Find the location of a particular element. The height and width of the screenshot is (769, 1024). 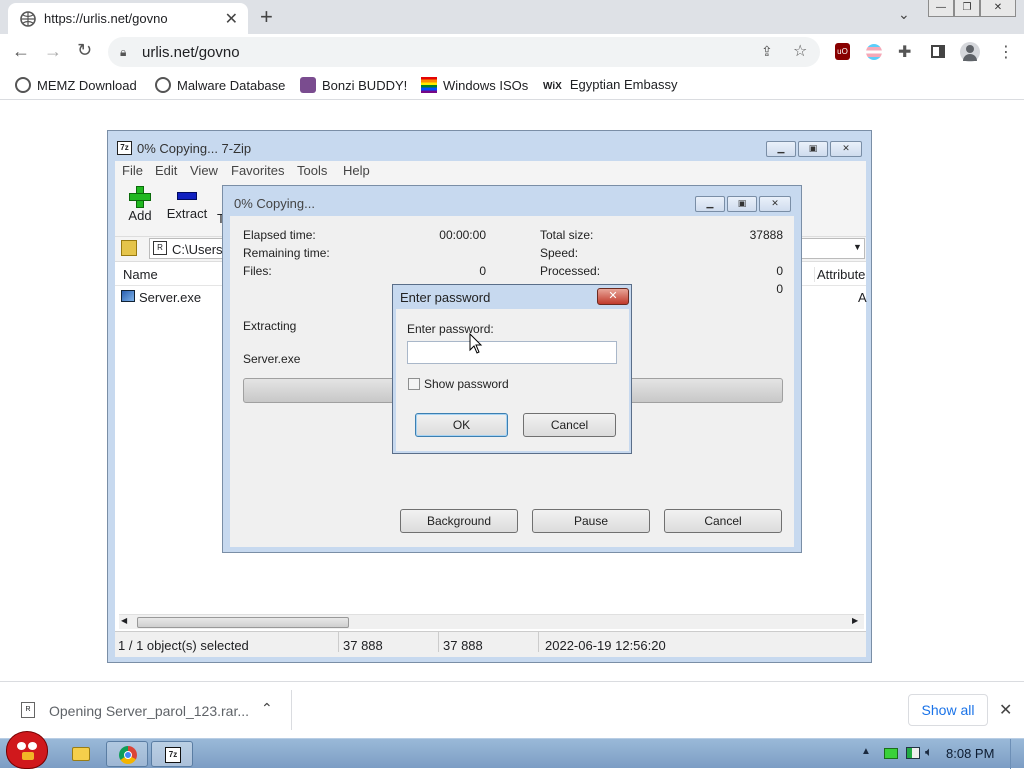

cancel-copy-button: Cancel is located at coordinates (723, 521).